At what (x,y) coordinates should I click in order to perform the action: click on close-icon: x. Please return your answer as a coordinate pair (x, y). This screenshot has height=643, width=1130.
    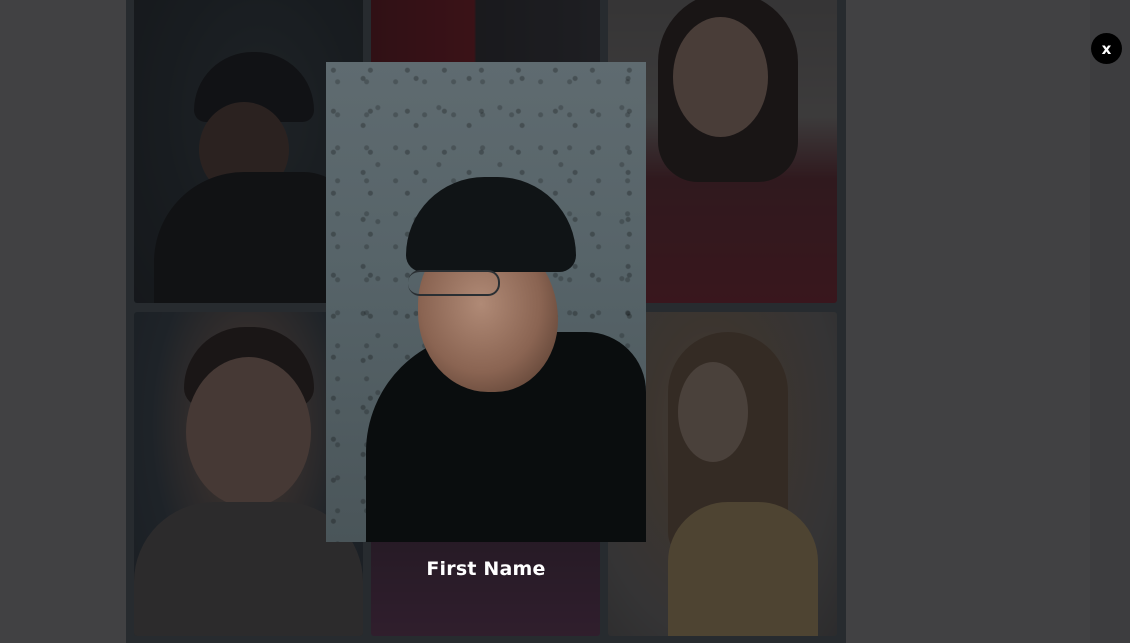
    Looking at the image, I should click on (1106, 48).